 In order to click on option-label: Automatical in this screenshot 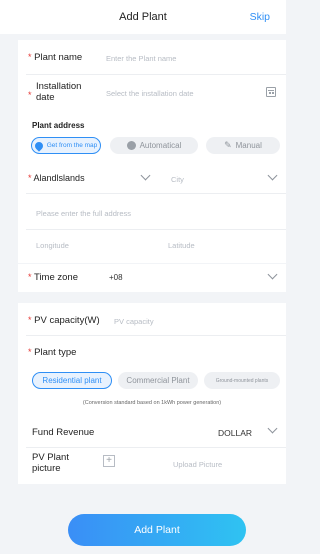, I will do `click(160, 145)`.